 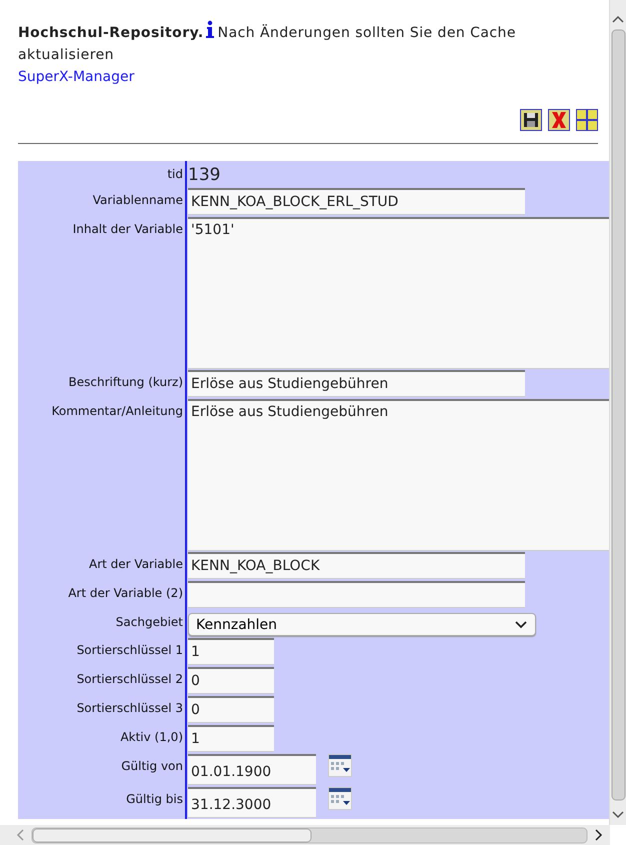 I want to click on field-label: Art der Variable, so click(x=136, y=564).